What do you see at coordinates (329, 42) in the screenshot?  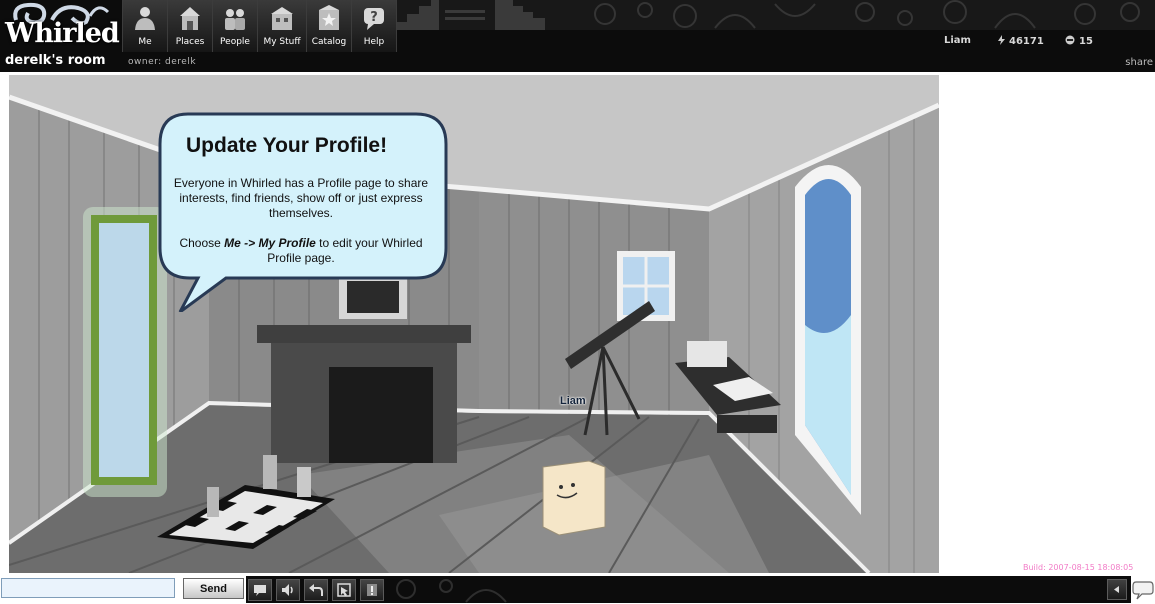 I see `nav-label-catalog: Catalog` at bounding box center [329, 42].